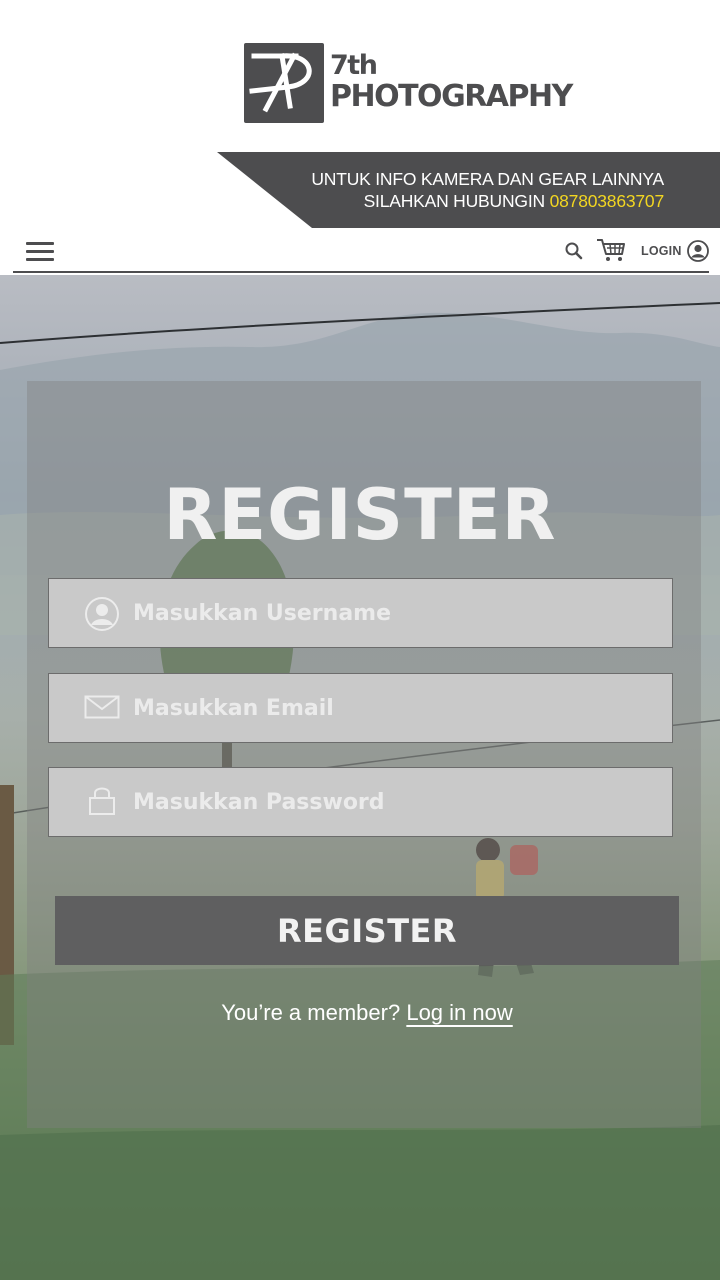 The image size is (720, 1280). I want to click on banner-line1: UNTUK INFO KAMERA DAN GEAR LAINNYA, so click(487, 179).